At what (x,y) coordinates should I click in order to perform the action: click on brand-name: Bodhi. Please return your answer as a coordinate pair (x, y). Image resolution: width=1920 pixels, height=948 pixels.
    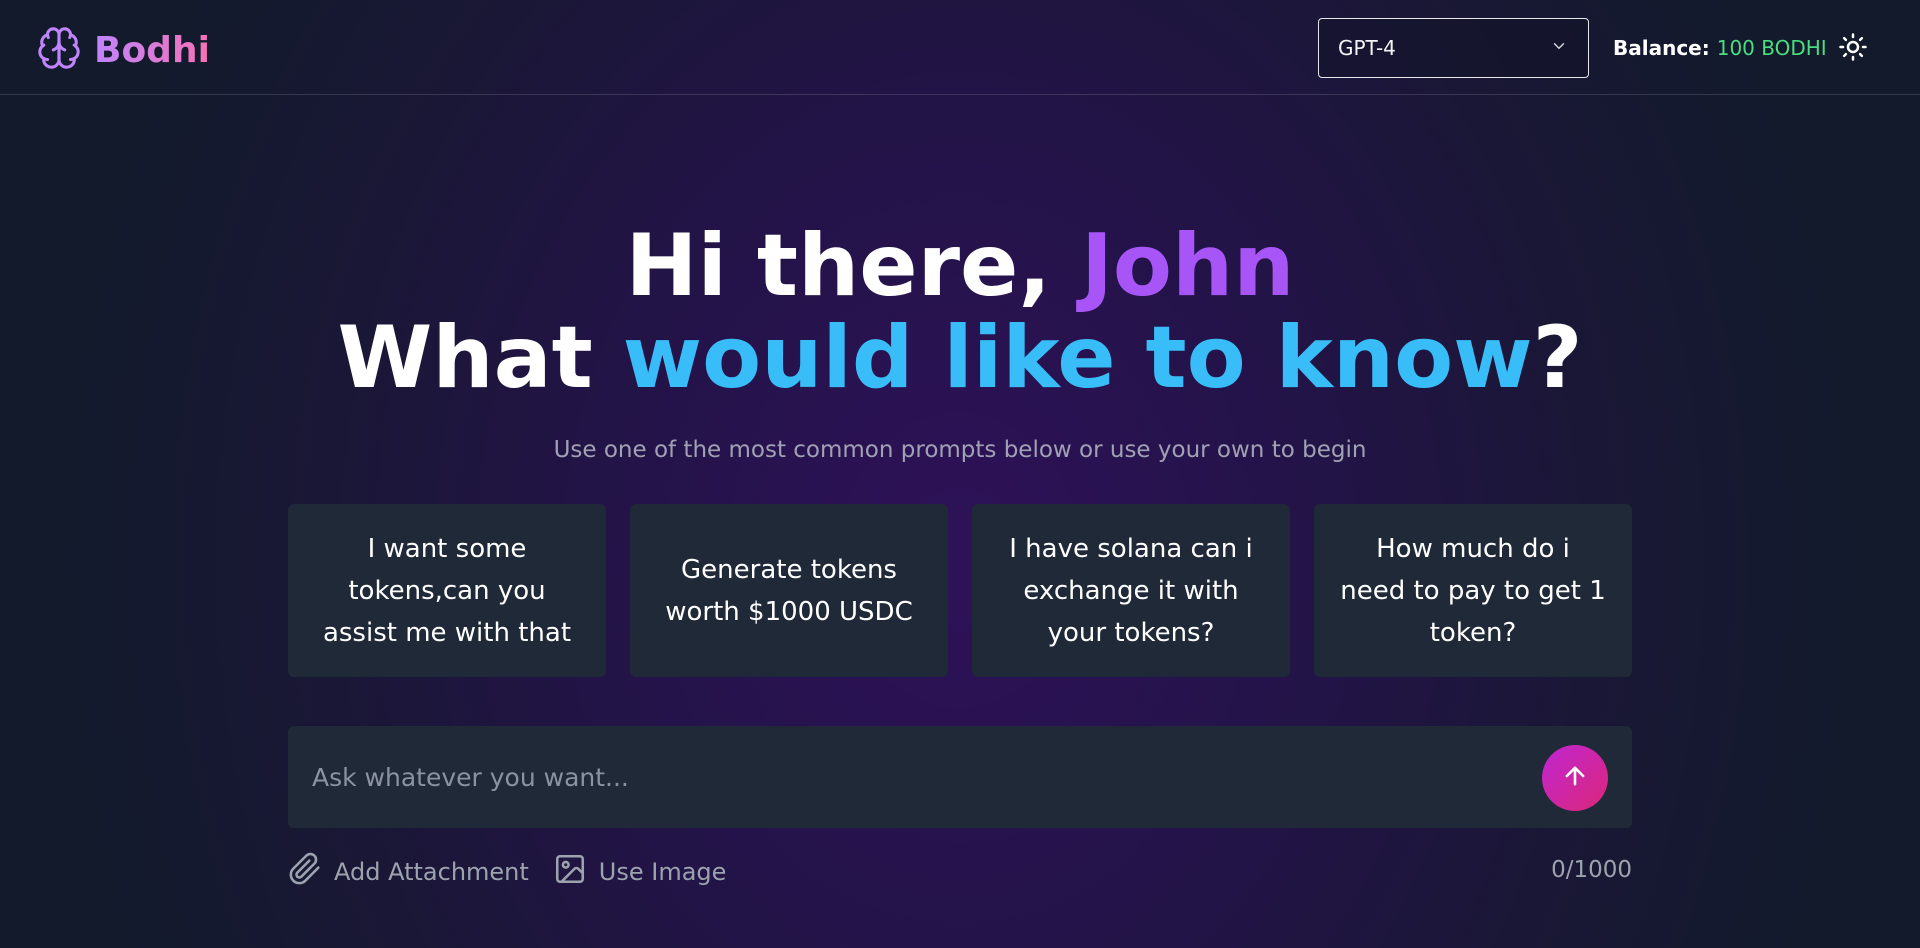
    Looking at the image, I should click on (152, 50).